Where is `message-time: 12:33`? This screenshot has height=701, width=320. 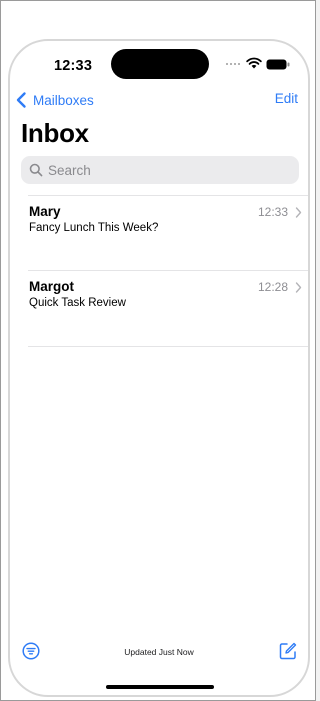
message-time: 12:33 is located at coordinates (272, 212).